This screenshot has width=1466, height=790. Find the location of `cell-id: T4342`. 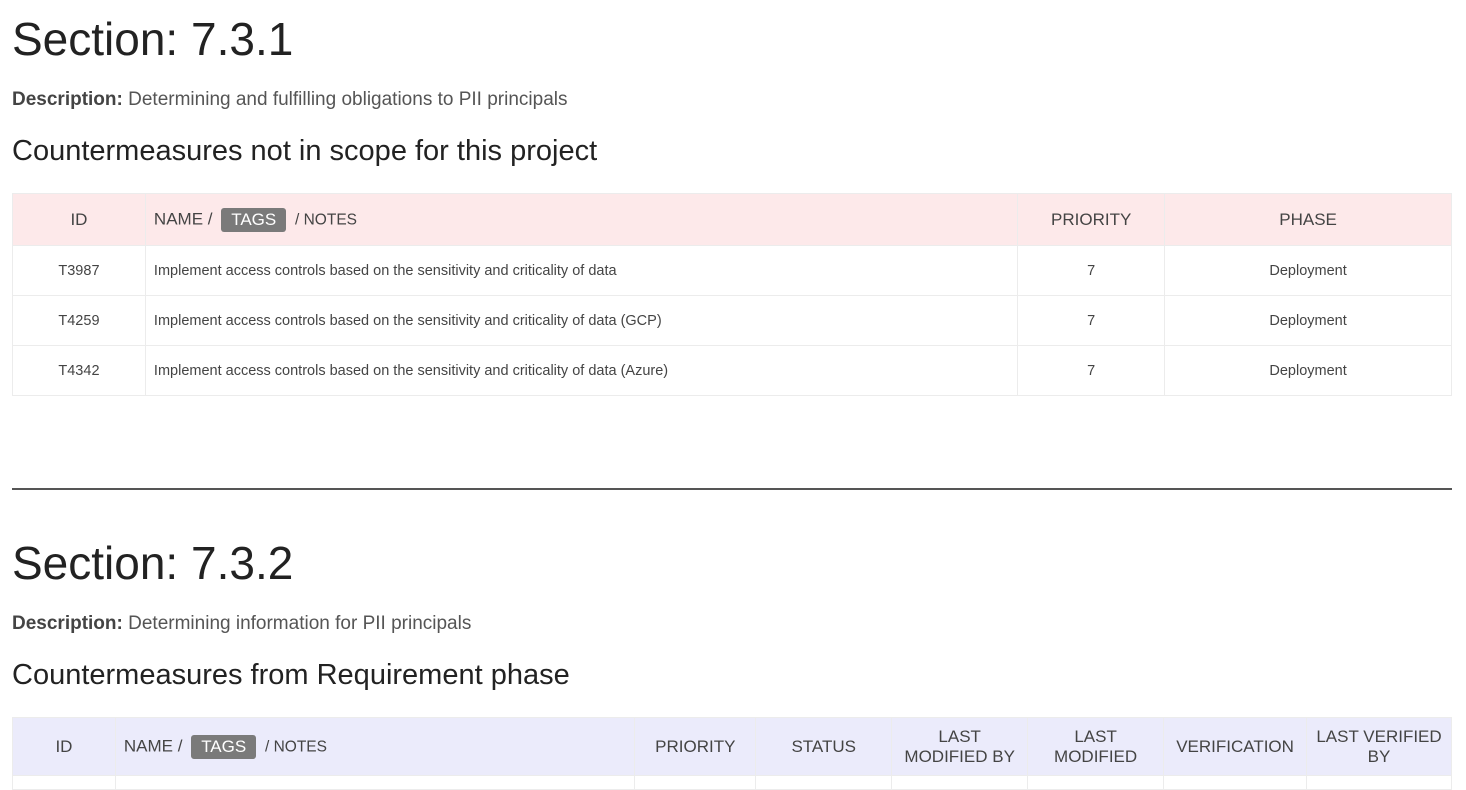

cell-id: T4342 is located at coordinates (79, 370).